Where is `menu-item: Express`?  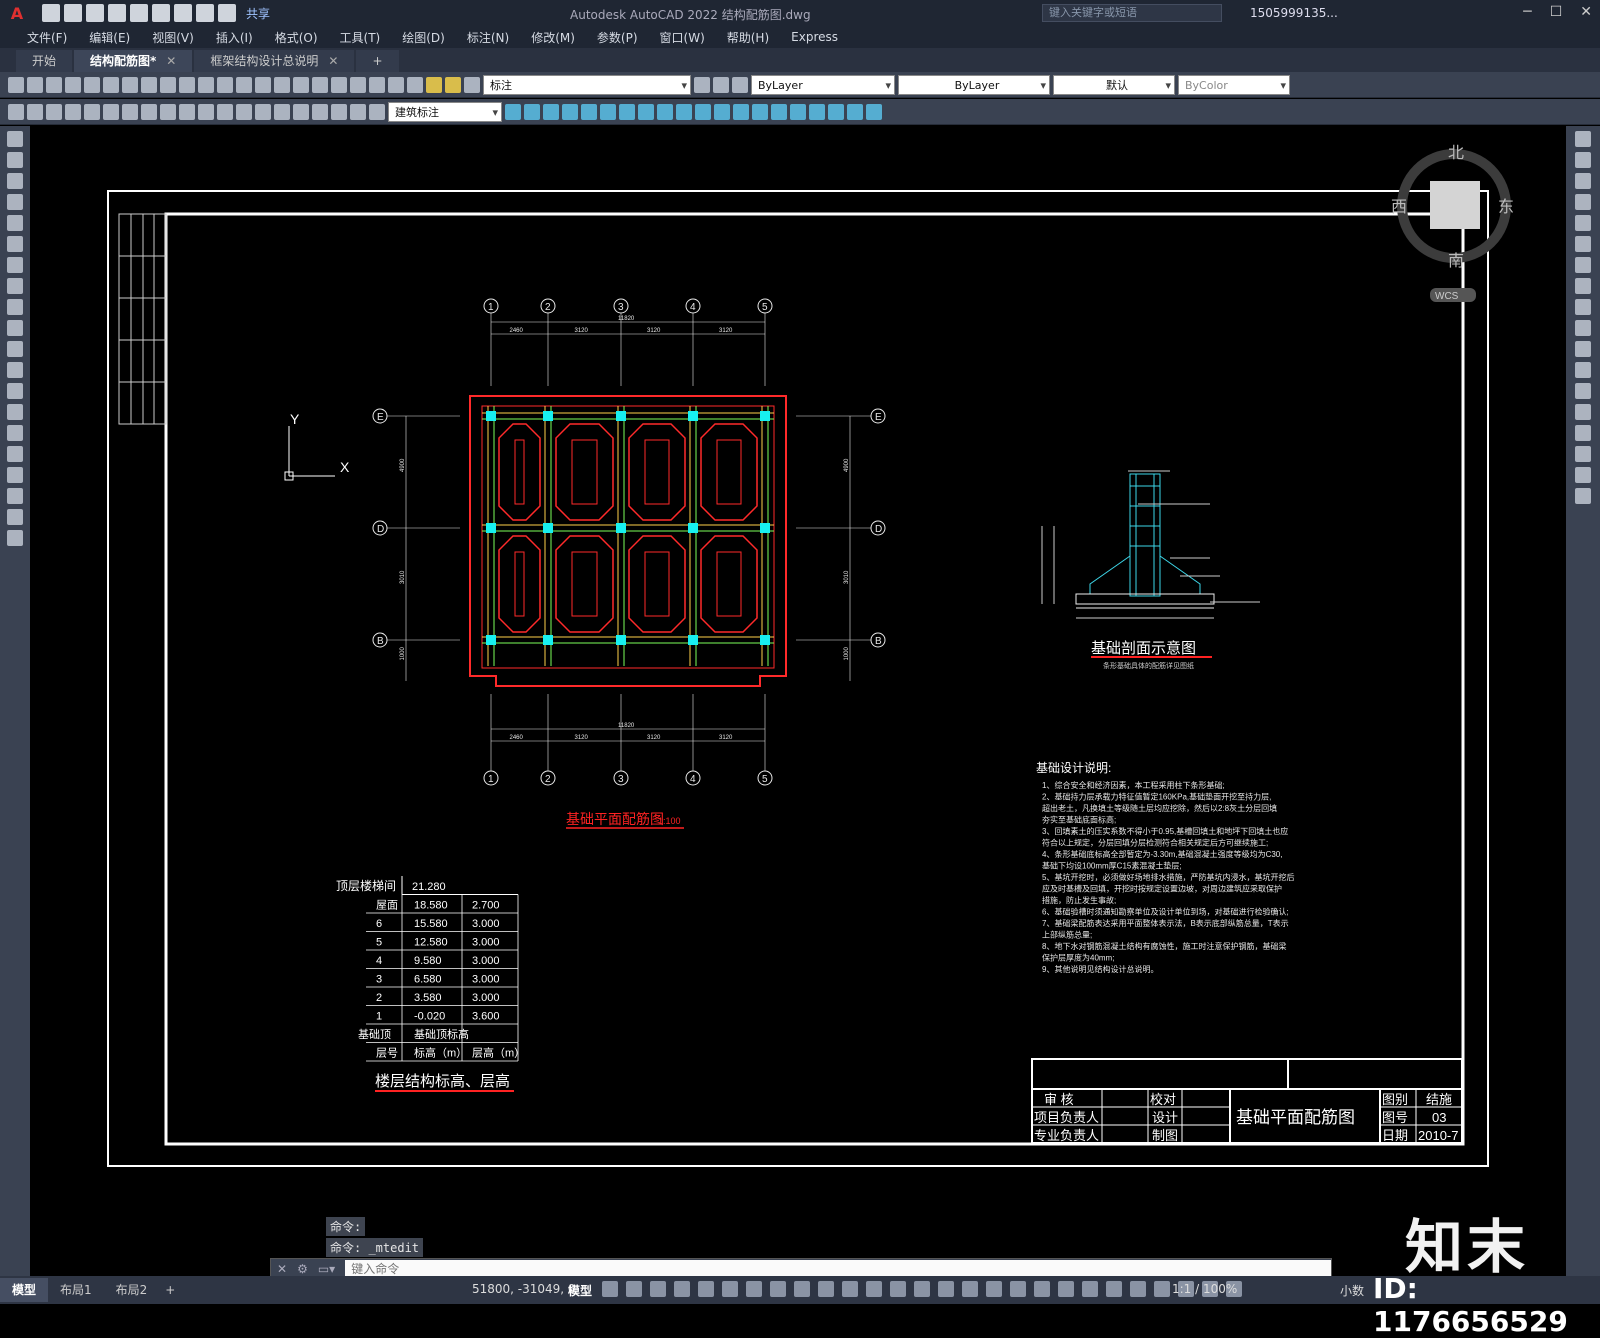
menu-item: Express is located at coordinates (814, 37).